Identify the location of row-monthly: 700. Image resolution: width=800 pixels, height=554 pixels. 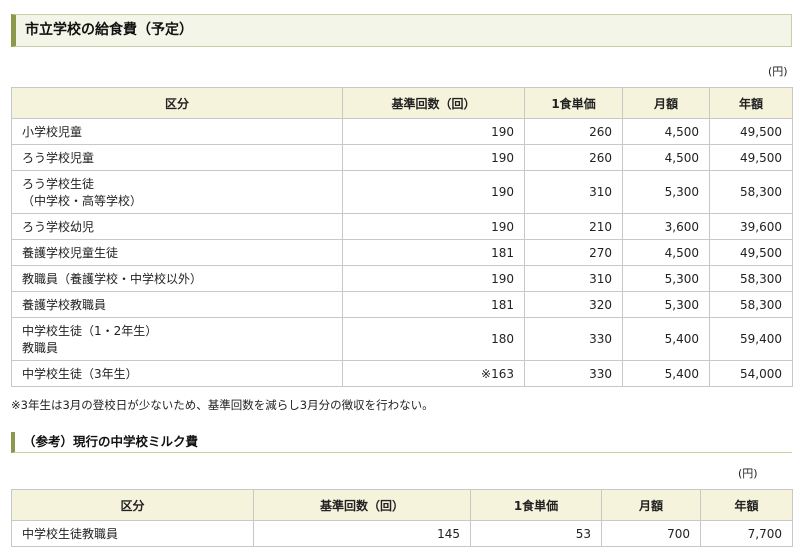
(651, 533).